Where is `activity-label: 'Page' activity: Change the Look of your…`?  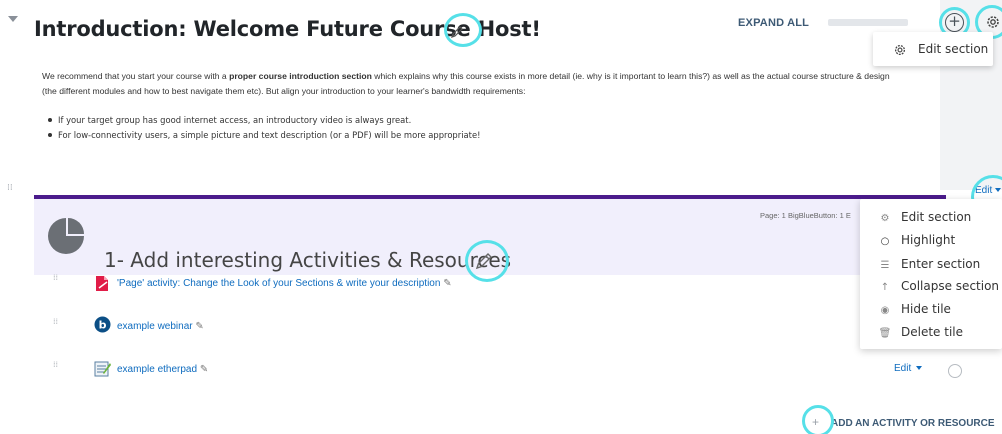
activity-label: 'Page' activity: Change the Look of your… is located at coordinates (279, 283).